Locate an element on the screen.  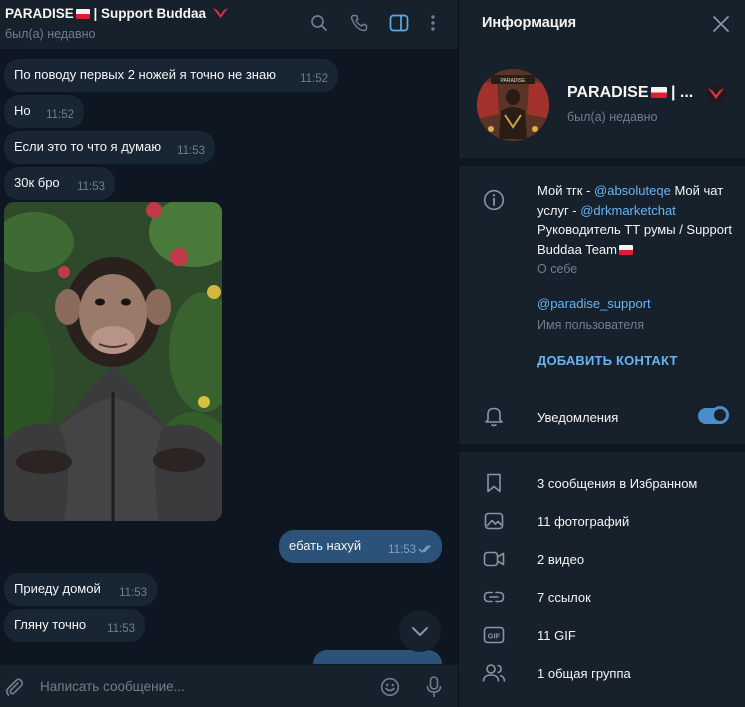
media-row-label: 2 видео is located at coordinates (561, 559).